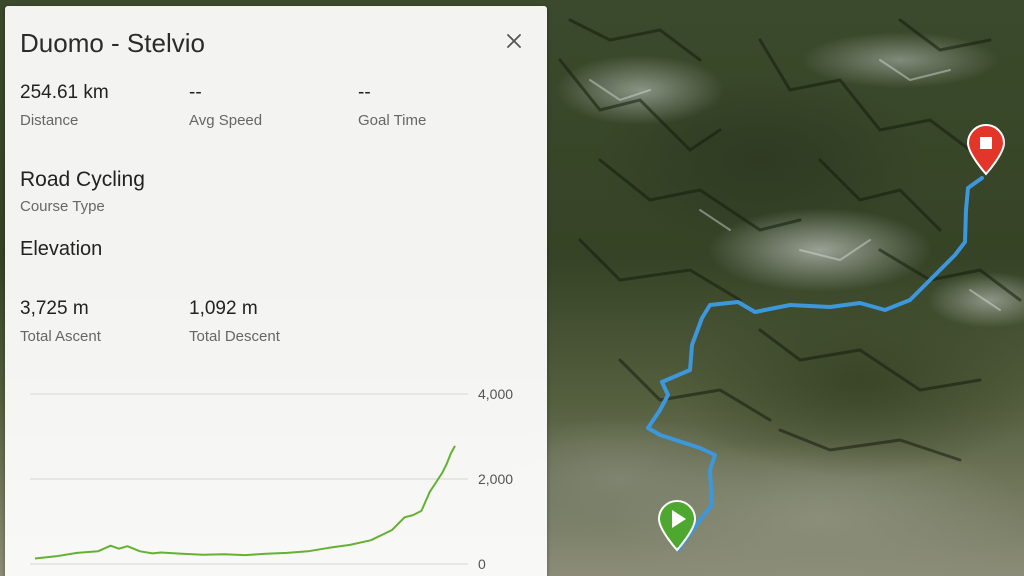  Describe the element at coordinates (495, 479) in the screenshot. I see `y-tick-label: 2,000` at that location.